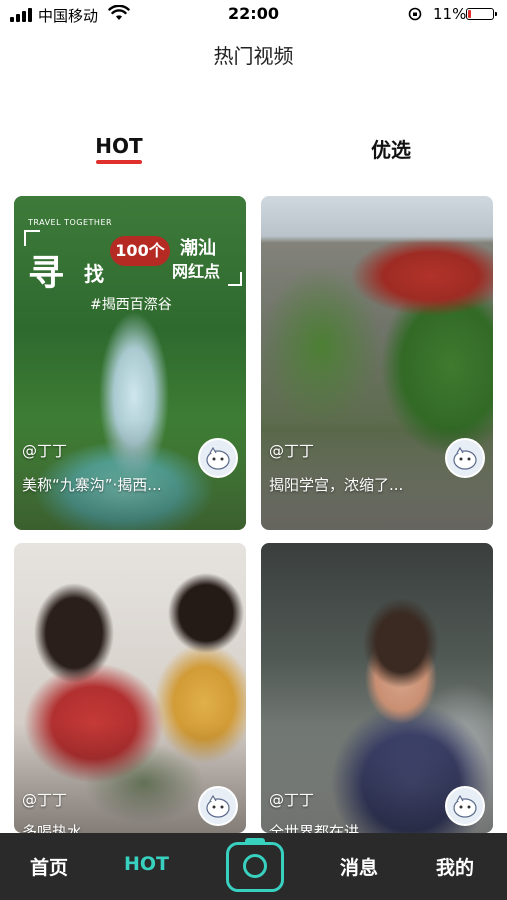 This screenshot has width=507, height=900. Describe the element at coordinates (455, 866) in the screenshot. I see `nav-profile: 我的` at that location.